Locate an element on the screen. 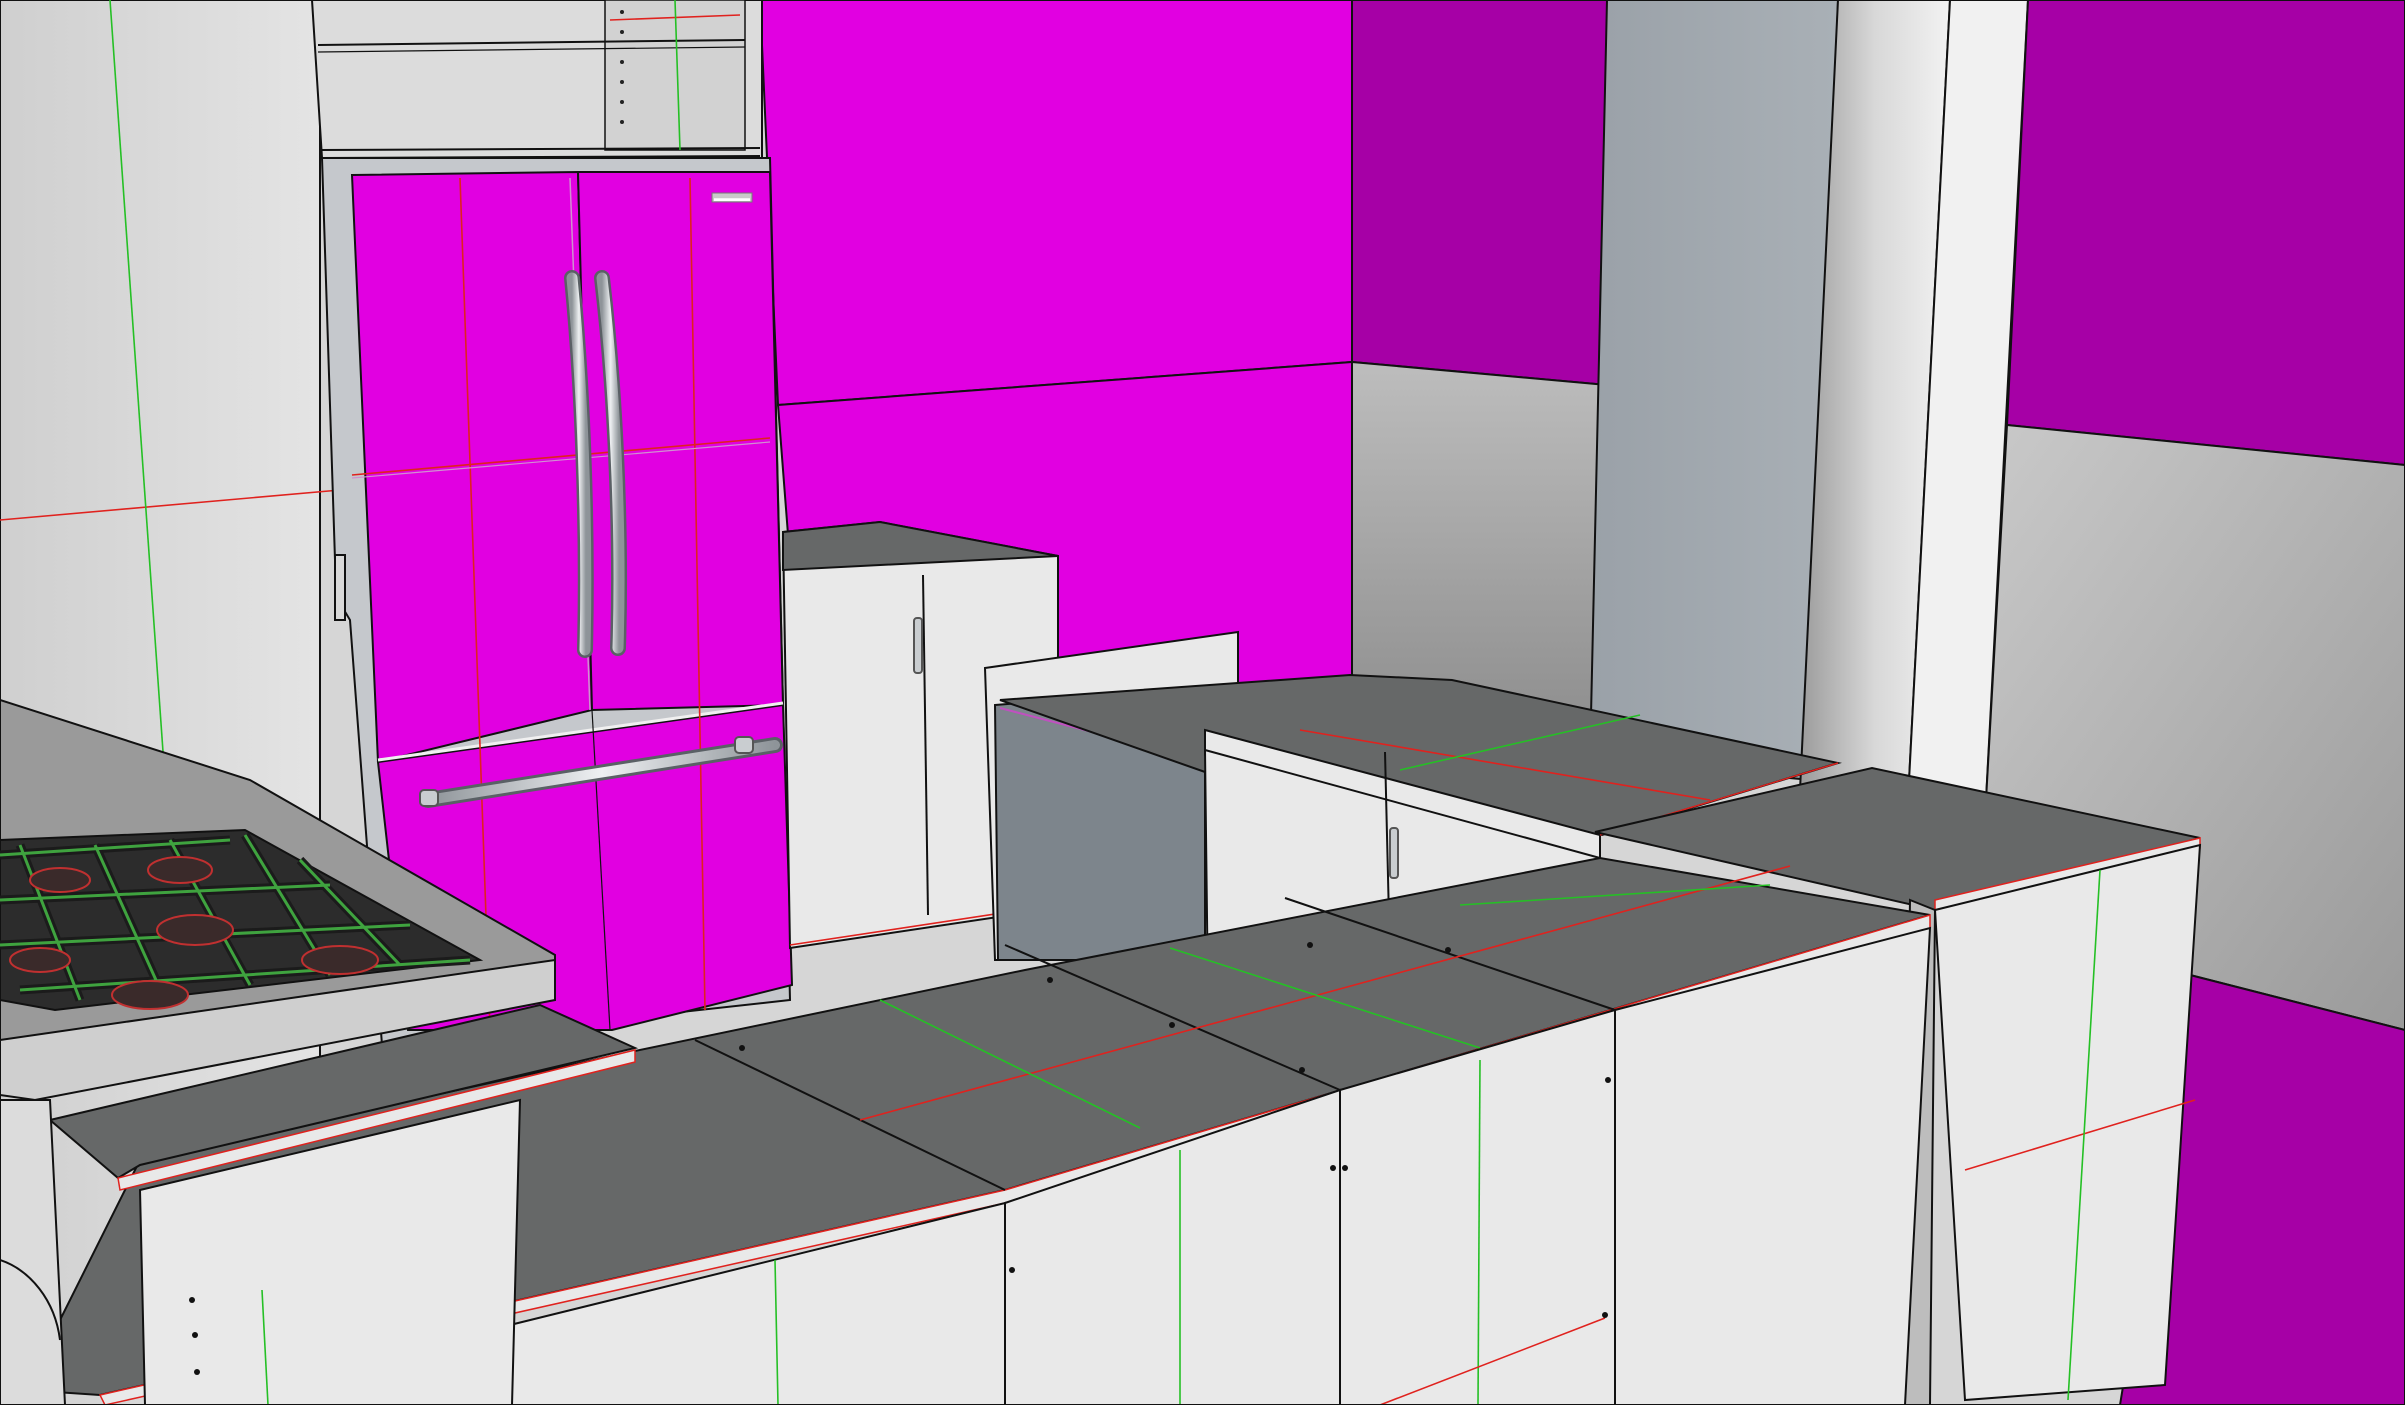  side-panel-handle is located at coordinates (340, 587).